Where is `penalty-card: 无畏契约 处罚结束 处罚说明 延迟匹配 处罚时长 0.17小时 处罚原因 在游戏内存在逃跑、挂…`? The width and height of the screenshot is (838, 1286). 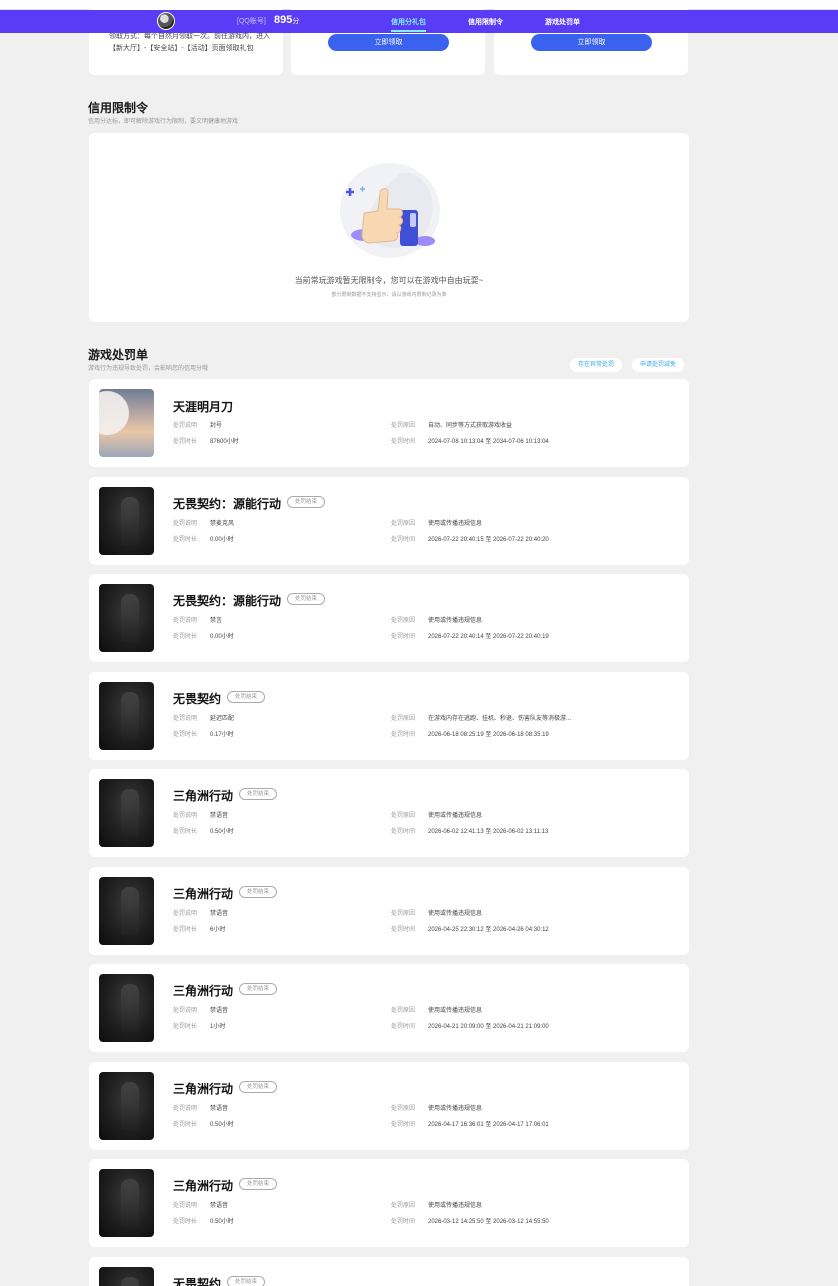 penalty-card: 无畏契约 处罚结束 处罚说明 延迟匹配 处罚时长 0.17小时 处罚原因 在游戏内存在逃跑、挂… is located at coordinates (389, 716).